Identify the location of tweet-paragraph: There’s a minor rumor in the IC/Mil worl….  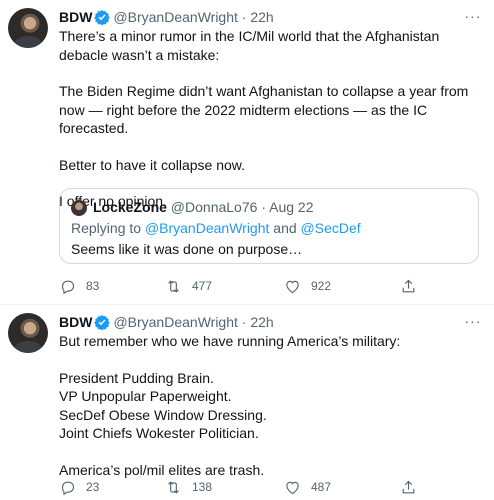
(249, 45).